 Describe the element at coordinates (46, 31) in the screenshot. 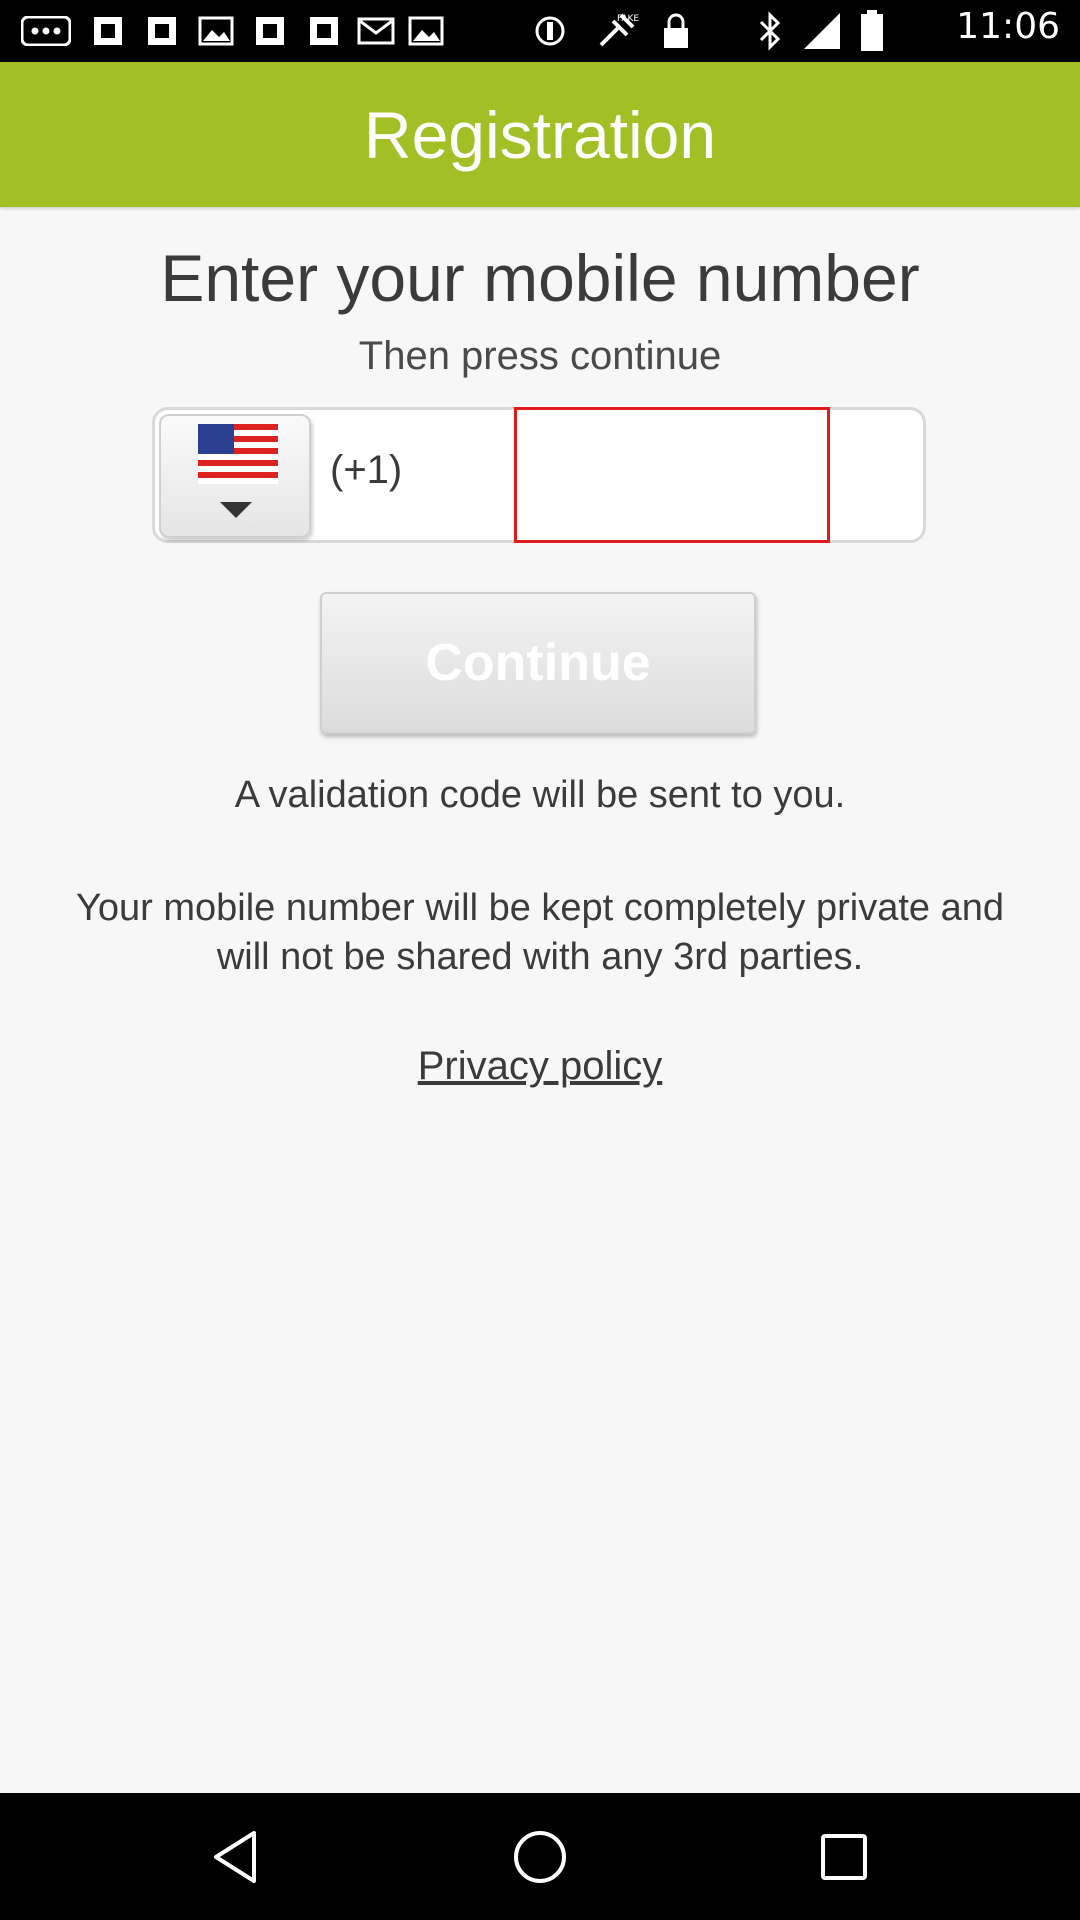

I see `more-icon` at that location.